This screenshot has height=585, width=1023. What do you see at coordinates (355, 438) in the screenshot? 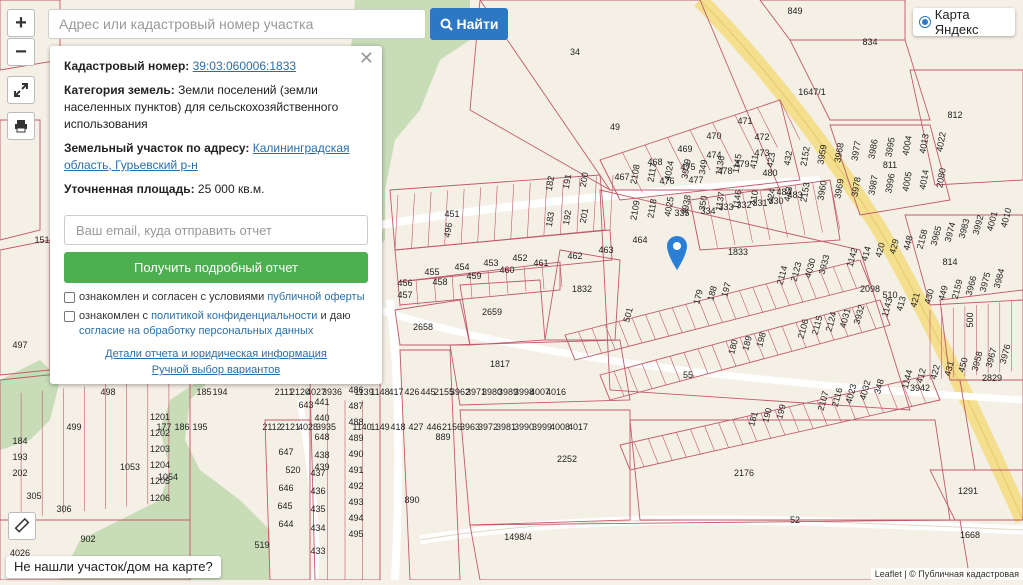
I see `parcel-label: 489` at bounding box center [355, 438].